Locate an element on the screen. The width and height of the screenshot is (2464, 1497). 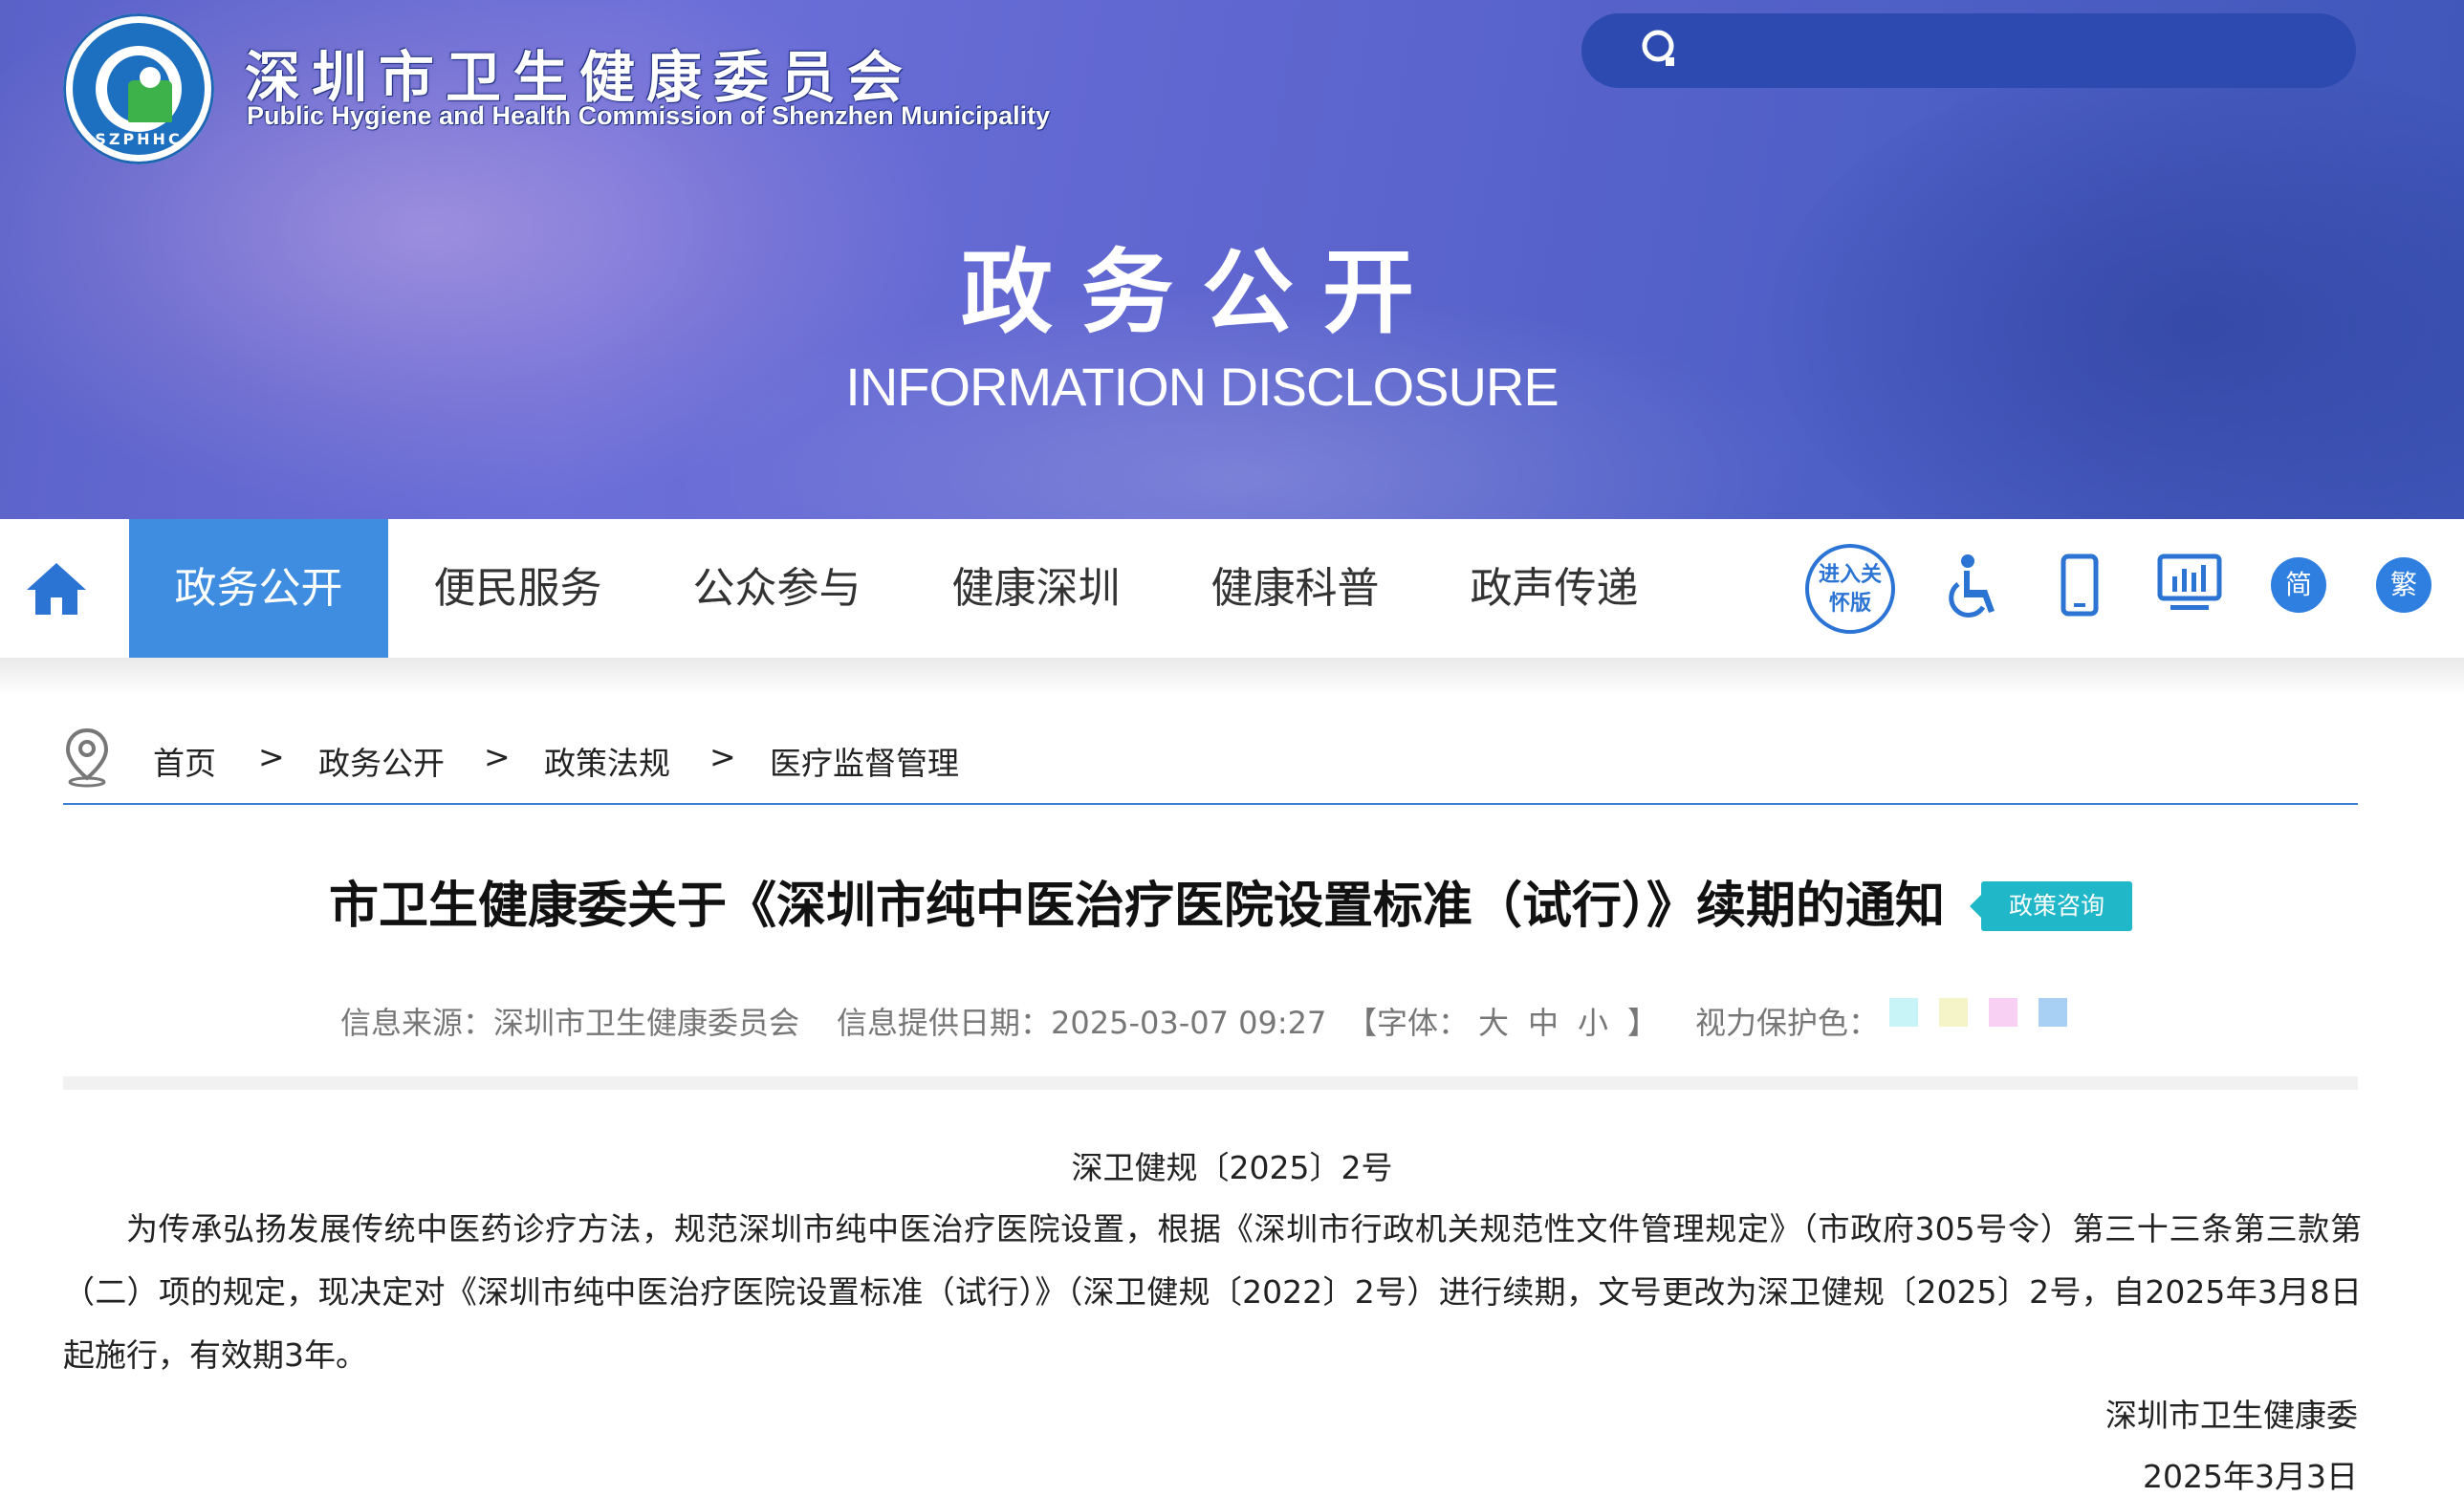
info-date: 信息提供日期：2025-03-07 09:27 is located at coordinates (1082, 1023).